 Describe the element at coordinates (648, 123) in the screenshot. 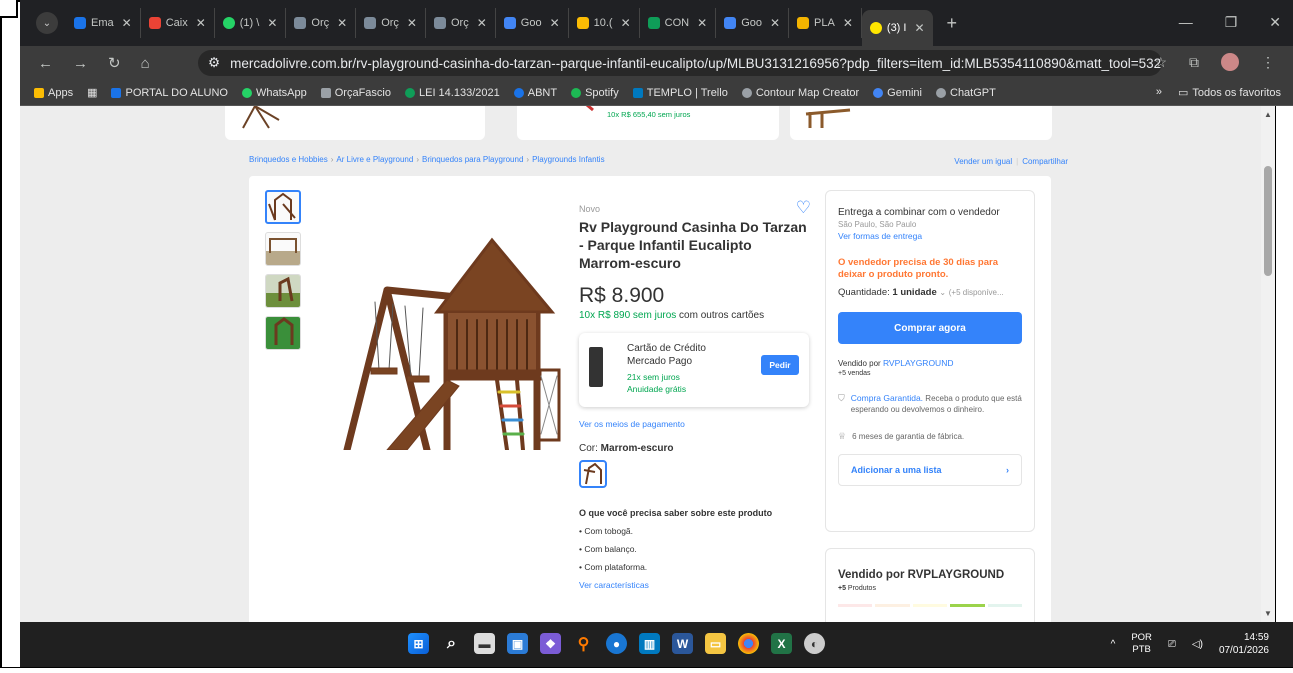

I see `related-product-card: 10x R$ 655,40 sem juros` at that location.